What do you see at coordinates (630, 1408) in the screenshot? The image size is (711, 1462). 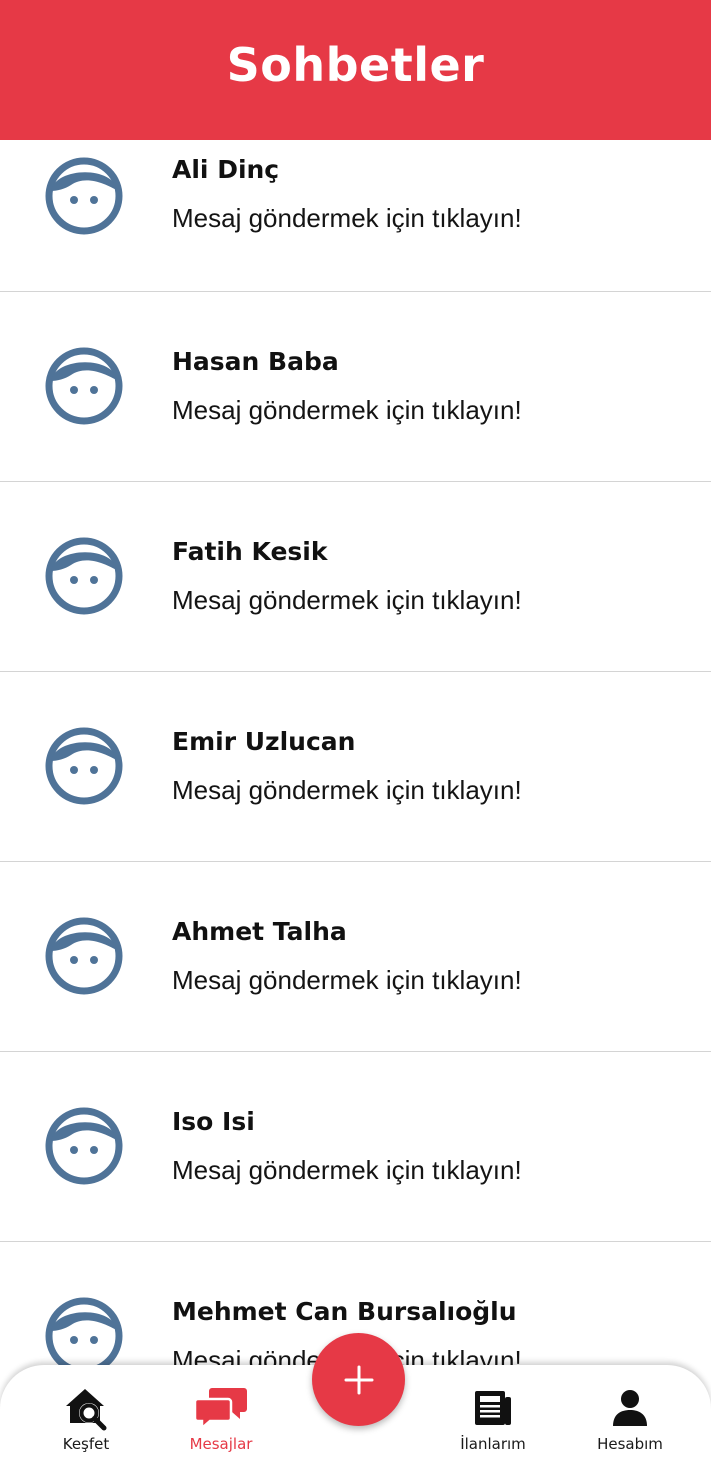 I see `person-icon` at bounding box center [630, 1408].